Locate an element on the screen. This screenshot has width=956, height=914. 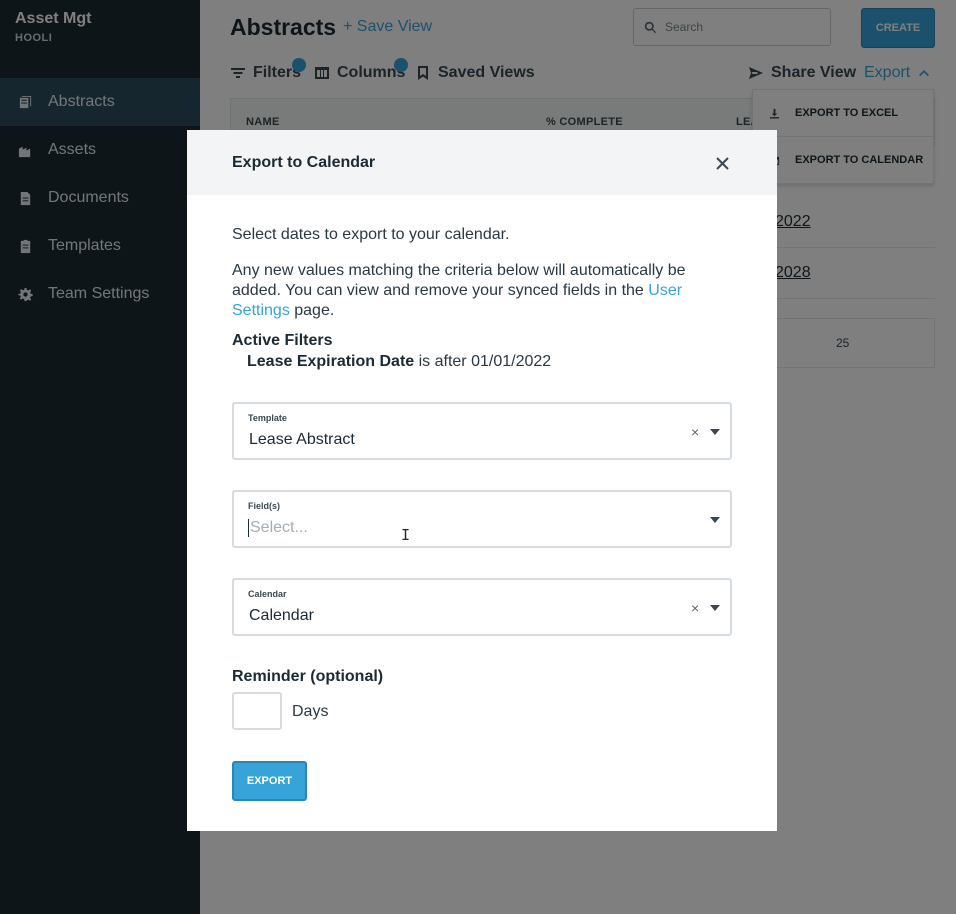
filter-field: Lease Expiration Date is located at coordinates (331, 361).